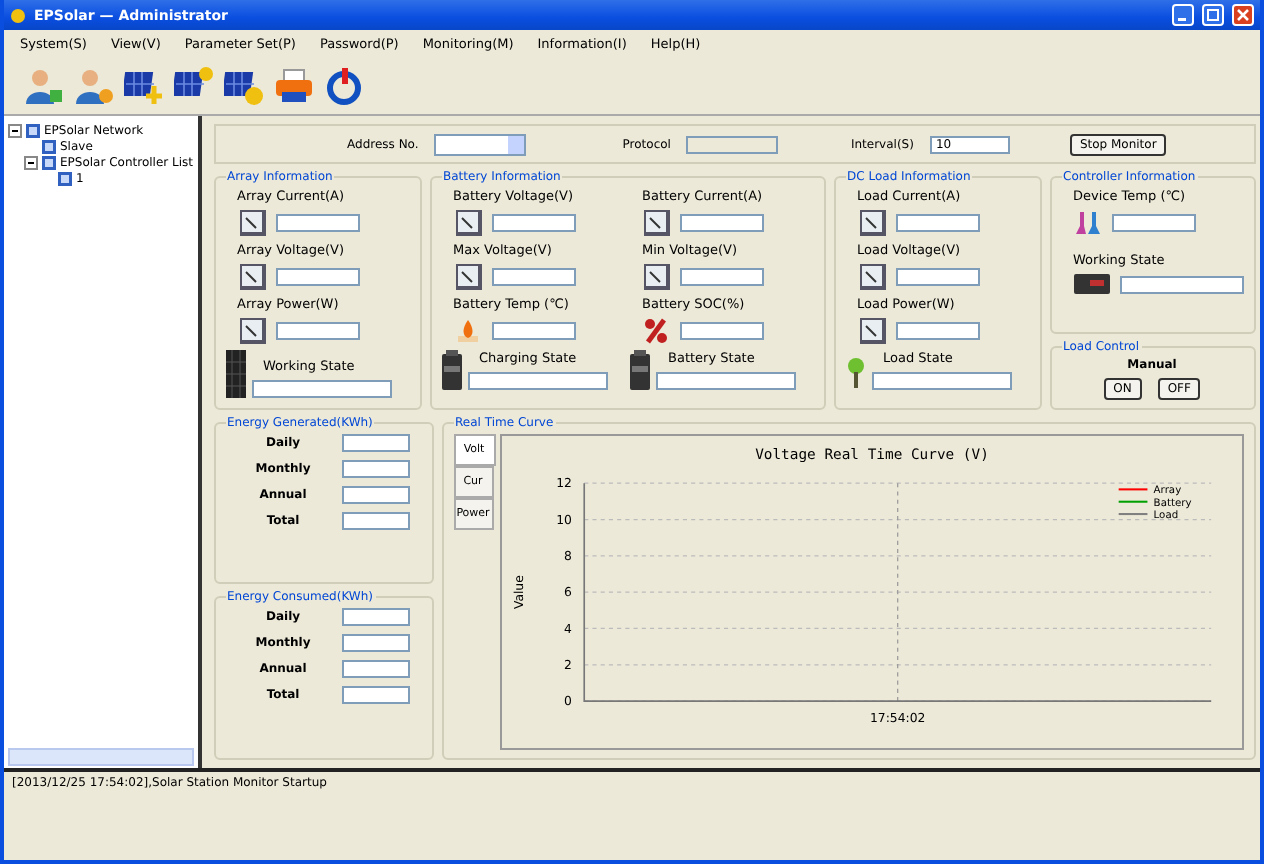  What do you see at coordinates (101, 757) in the screenshot?
I see `scrollbar` at bounding box center [101, 757].